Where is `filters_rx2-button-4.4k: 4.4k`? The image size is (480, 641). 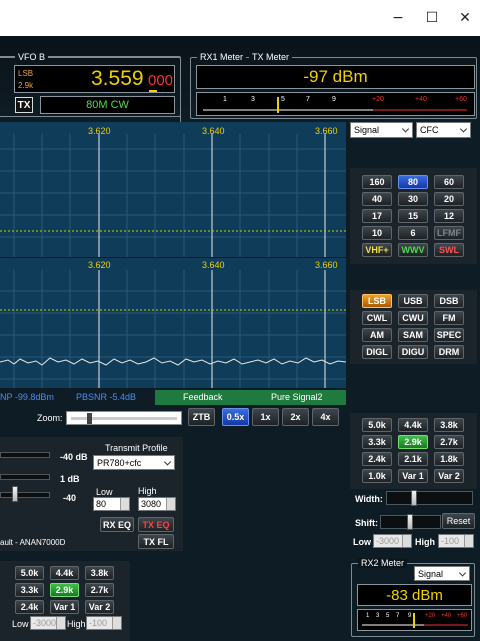
filters_rx2-button-4.4k: 4.4k is located at coordinates (64, 573).